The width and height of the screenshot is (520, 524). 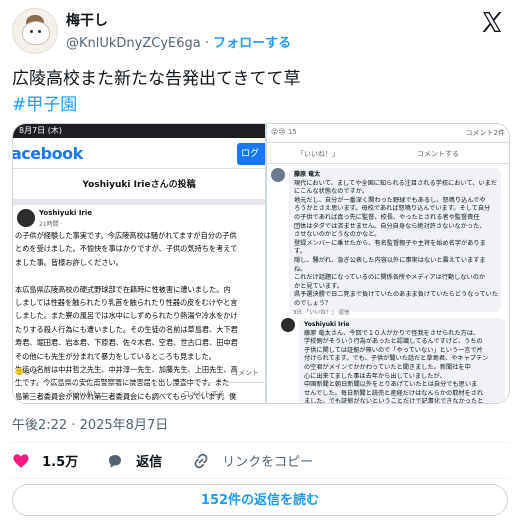 What do you see at coordinates (327, 324) in the screenshot?
I see `commenter-name: Yoshiyuki Irie` at bounding box center [327, 324].